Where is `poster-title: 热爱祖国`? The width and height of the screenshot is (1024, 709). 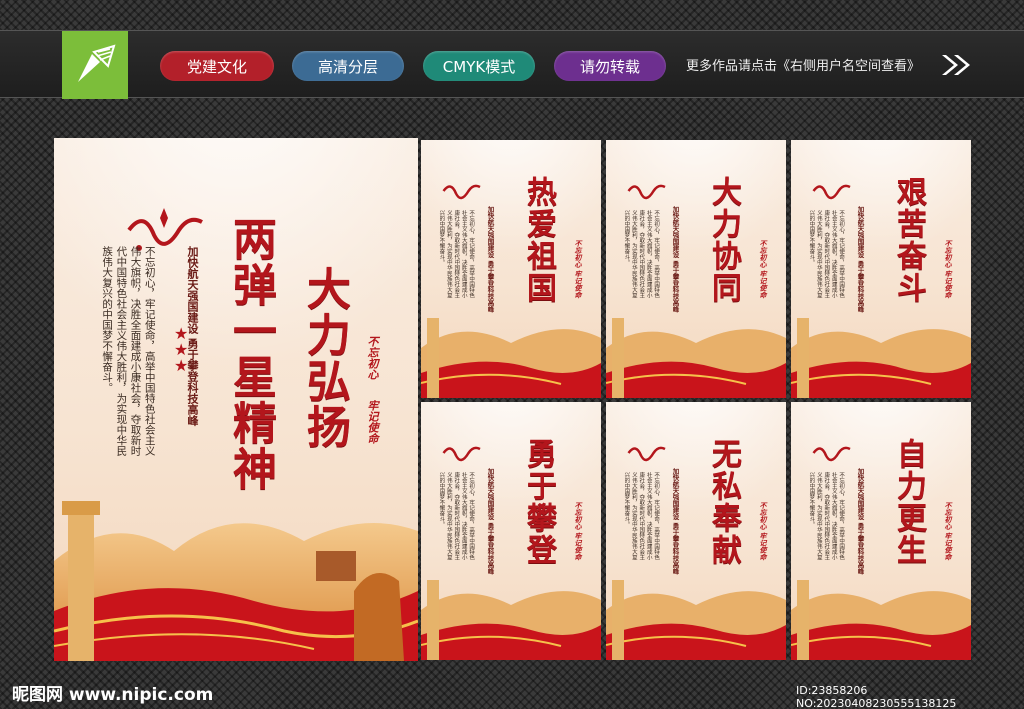 poster-title: 热爱祖国 is located at coordinates (538, 240).